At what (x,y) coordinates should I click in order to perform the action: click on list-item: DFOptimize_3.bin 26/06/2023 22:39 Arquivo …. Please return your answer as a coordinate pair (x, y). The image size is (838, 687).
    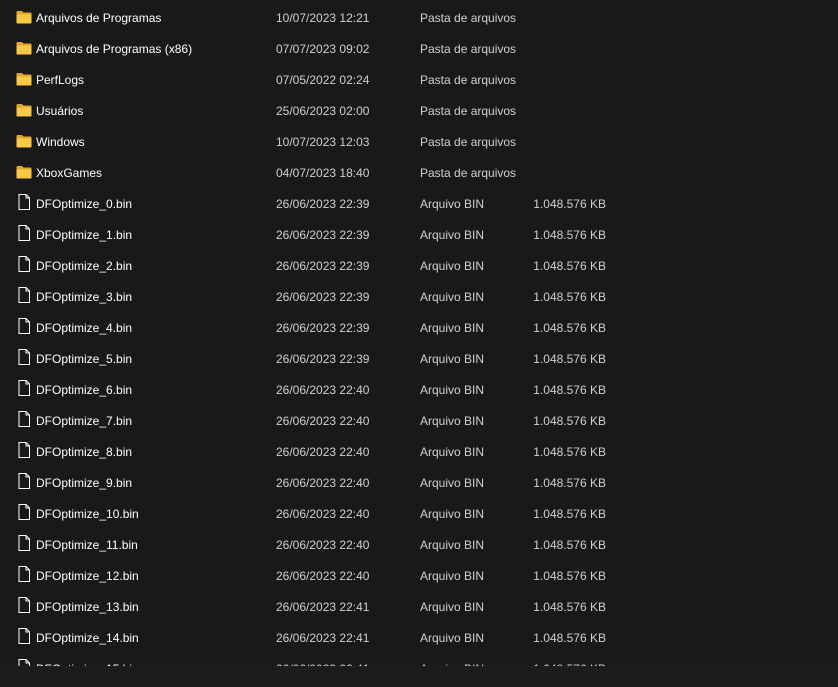
    Looking at the image, I should click on (419, 296).